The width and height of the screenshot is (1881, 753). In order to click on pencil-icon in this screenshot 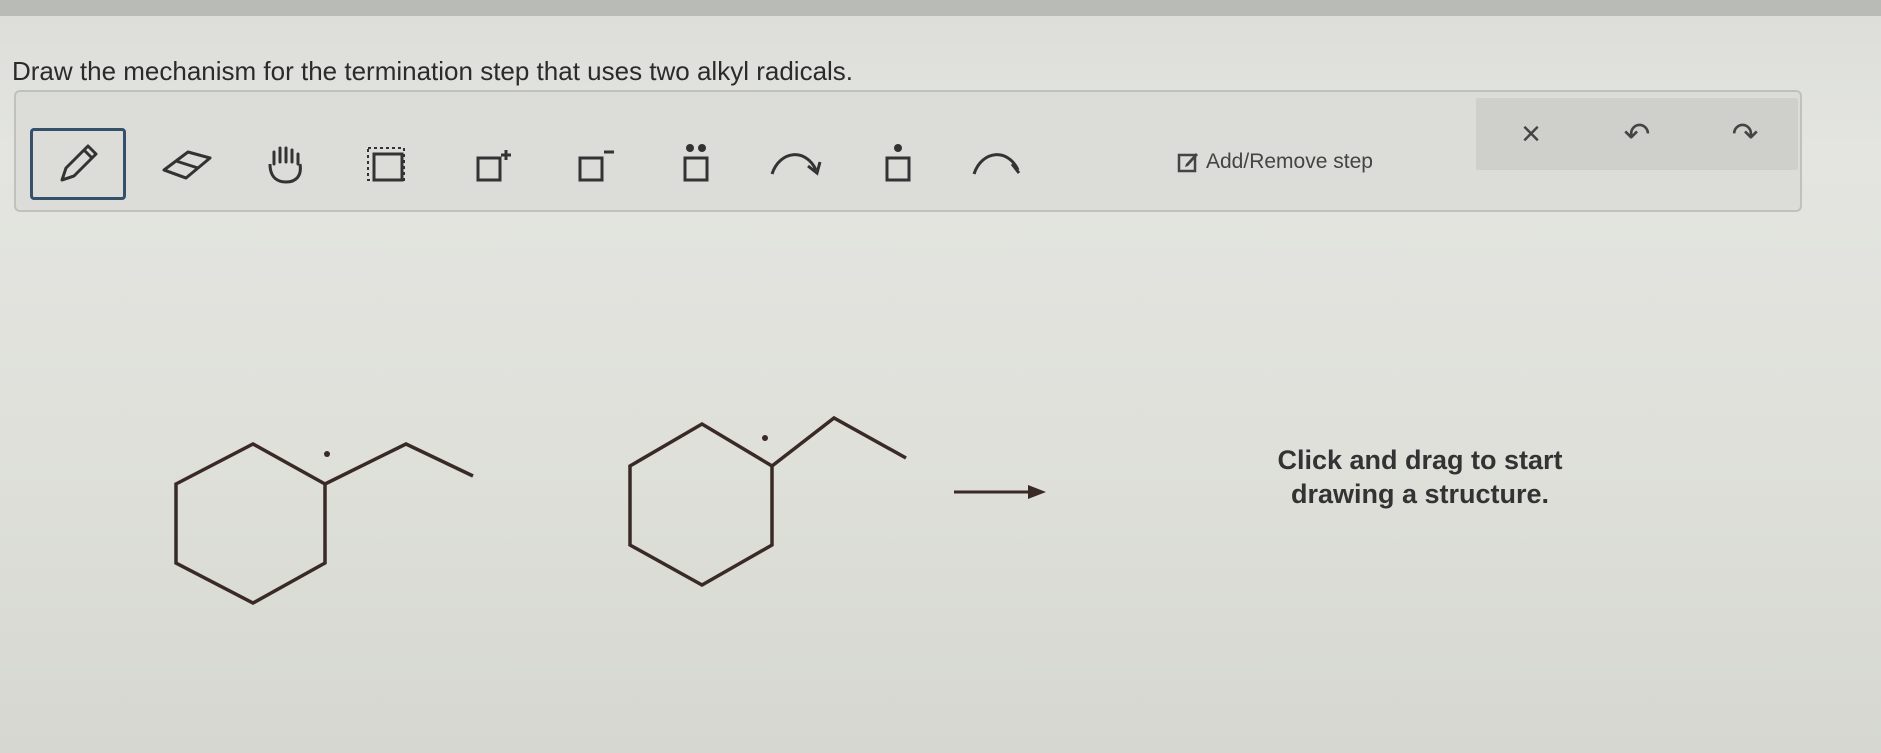, I will do `click(79, 163)`.